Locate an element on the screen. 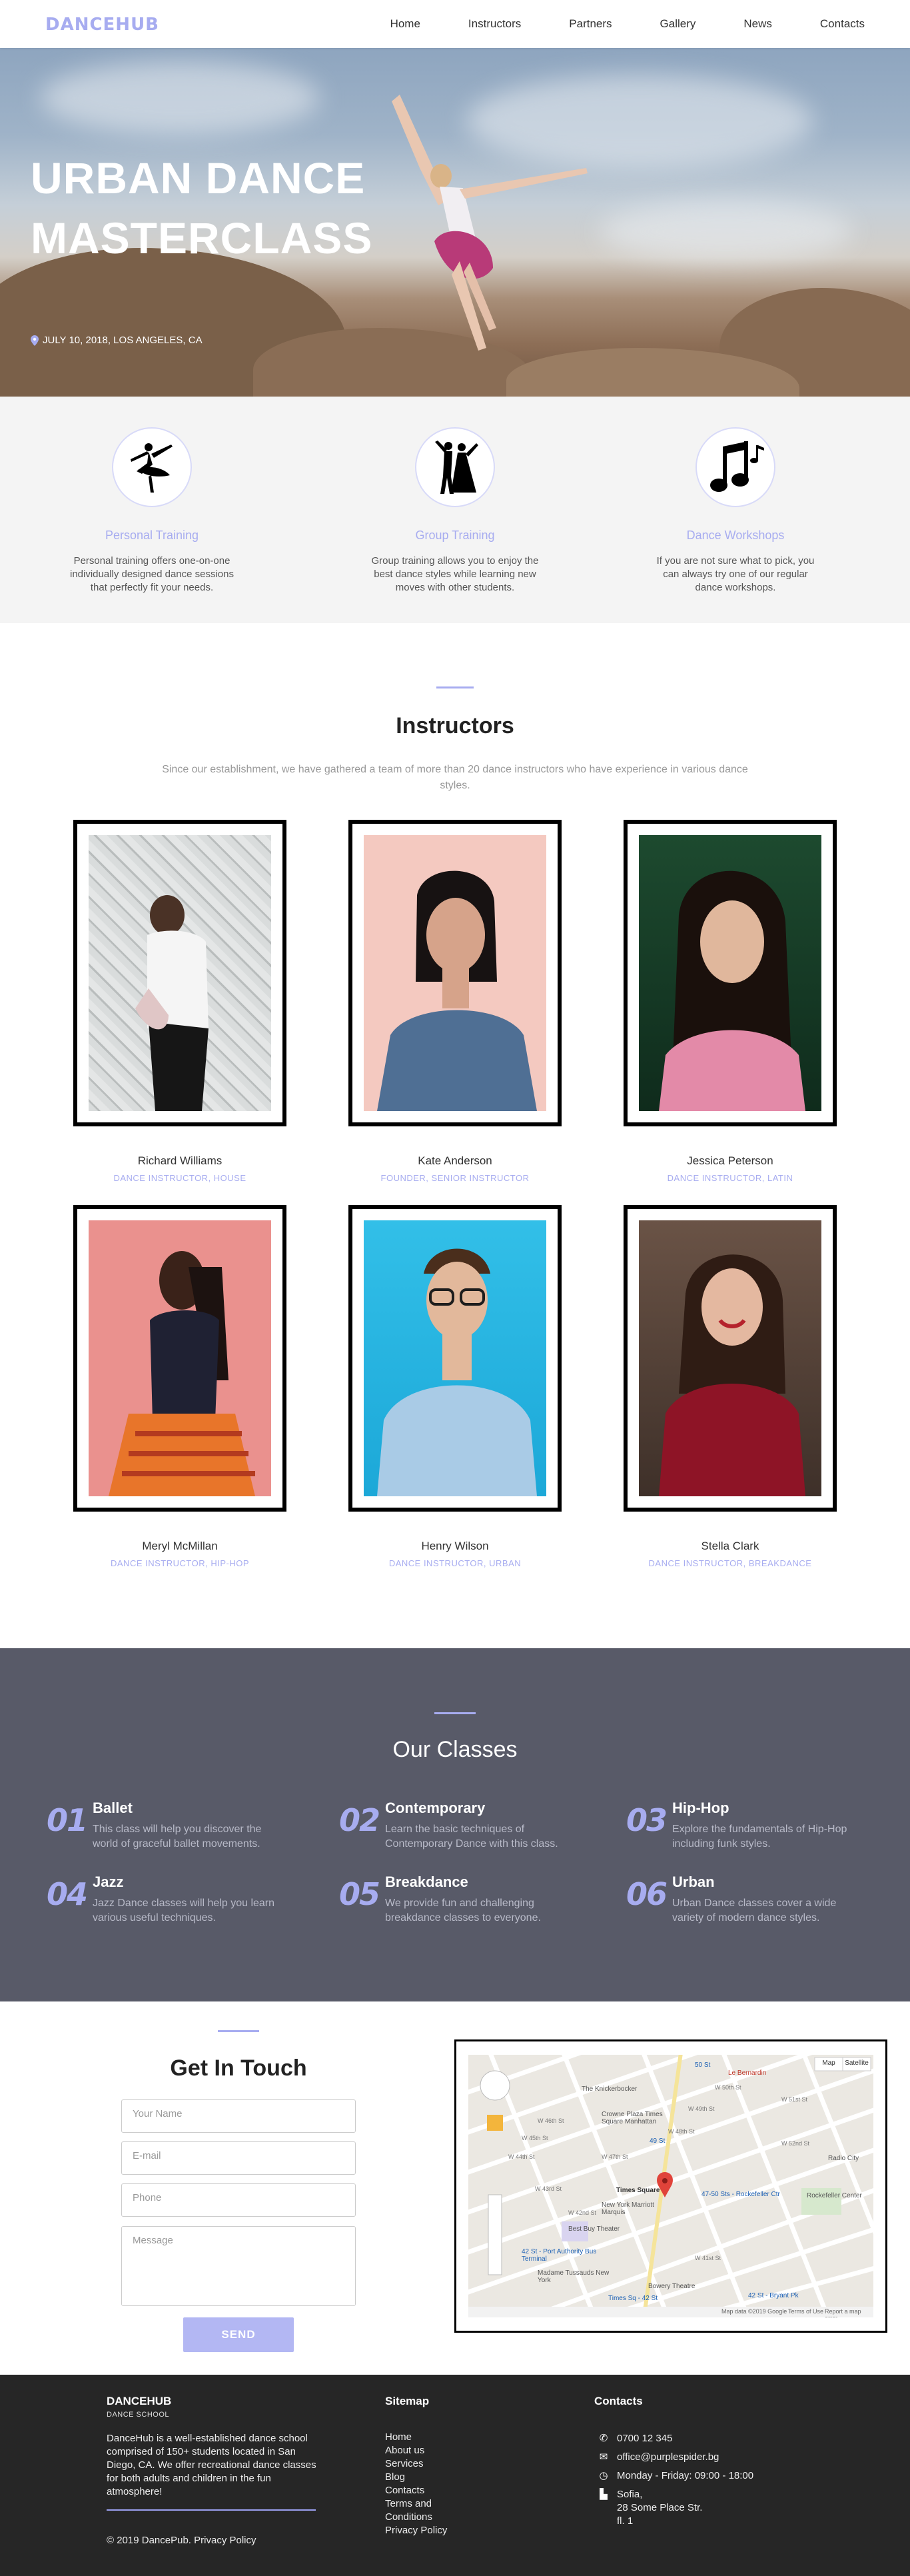 This screenshot has width=910, height=2576. map-streets is located at coordinates (670, 2186).